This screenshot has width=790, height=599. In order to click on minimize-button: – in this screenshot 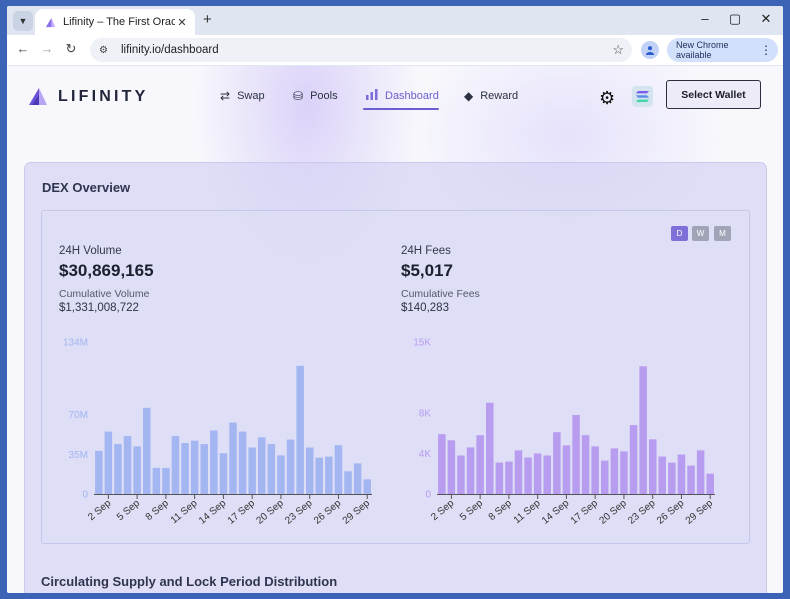, I will do `click(705, 18)`.